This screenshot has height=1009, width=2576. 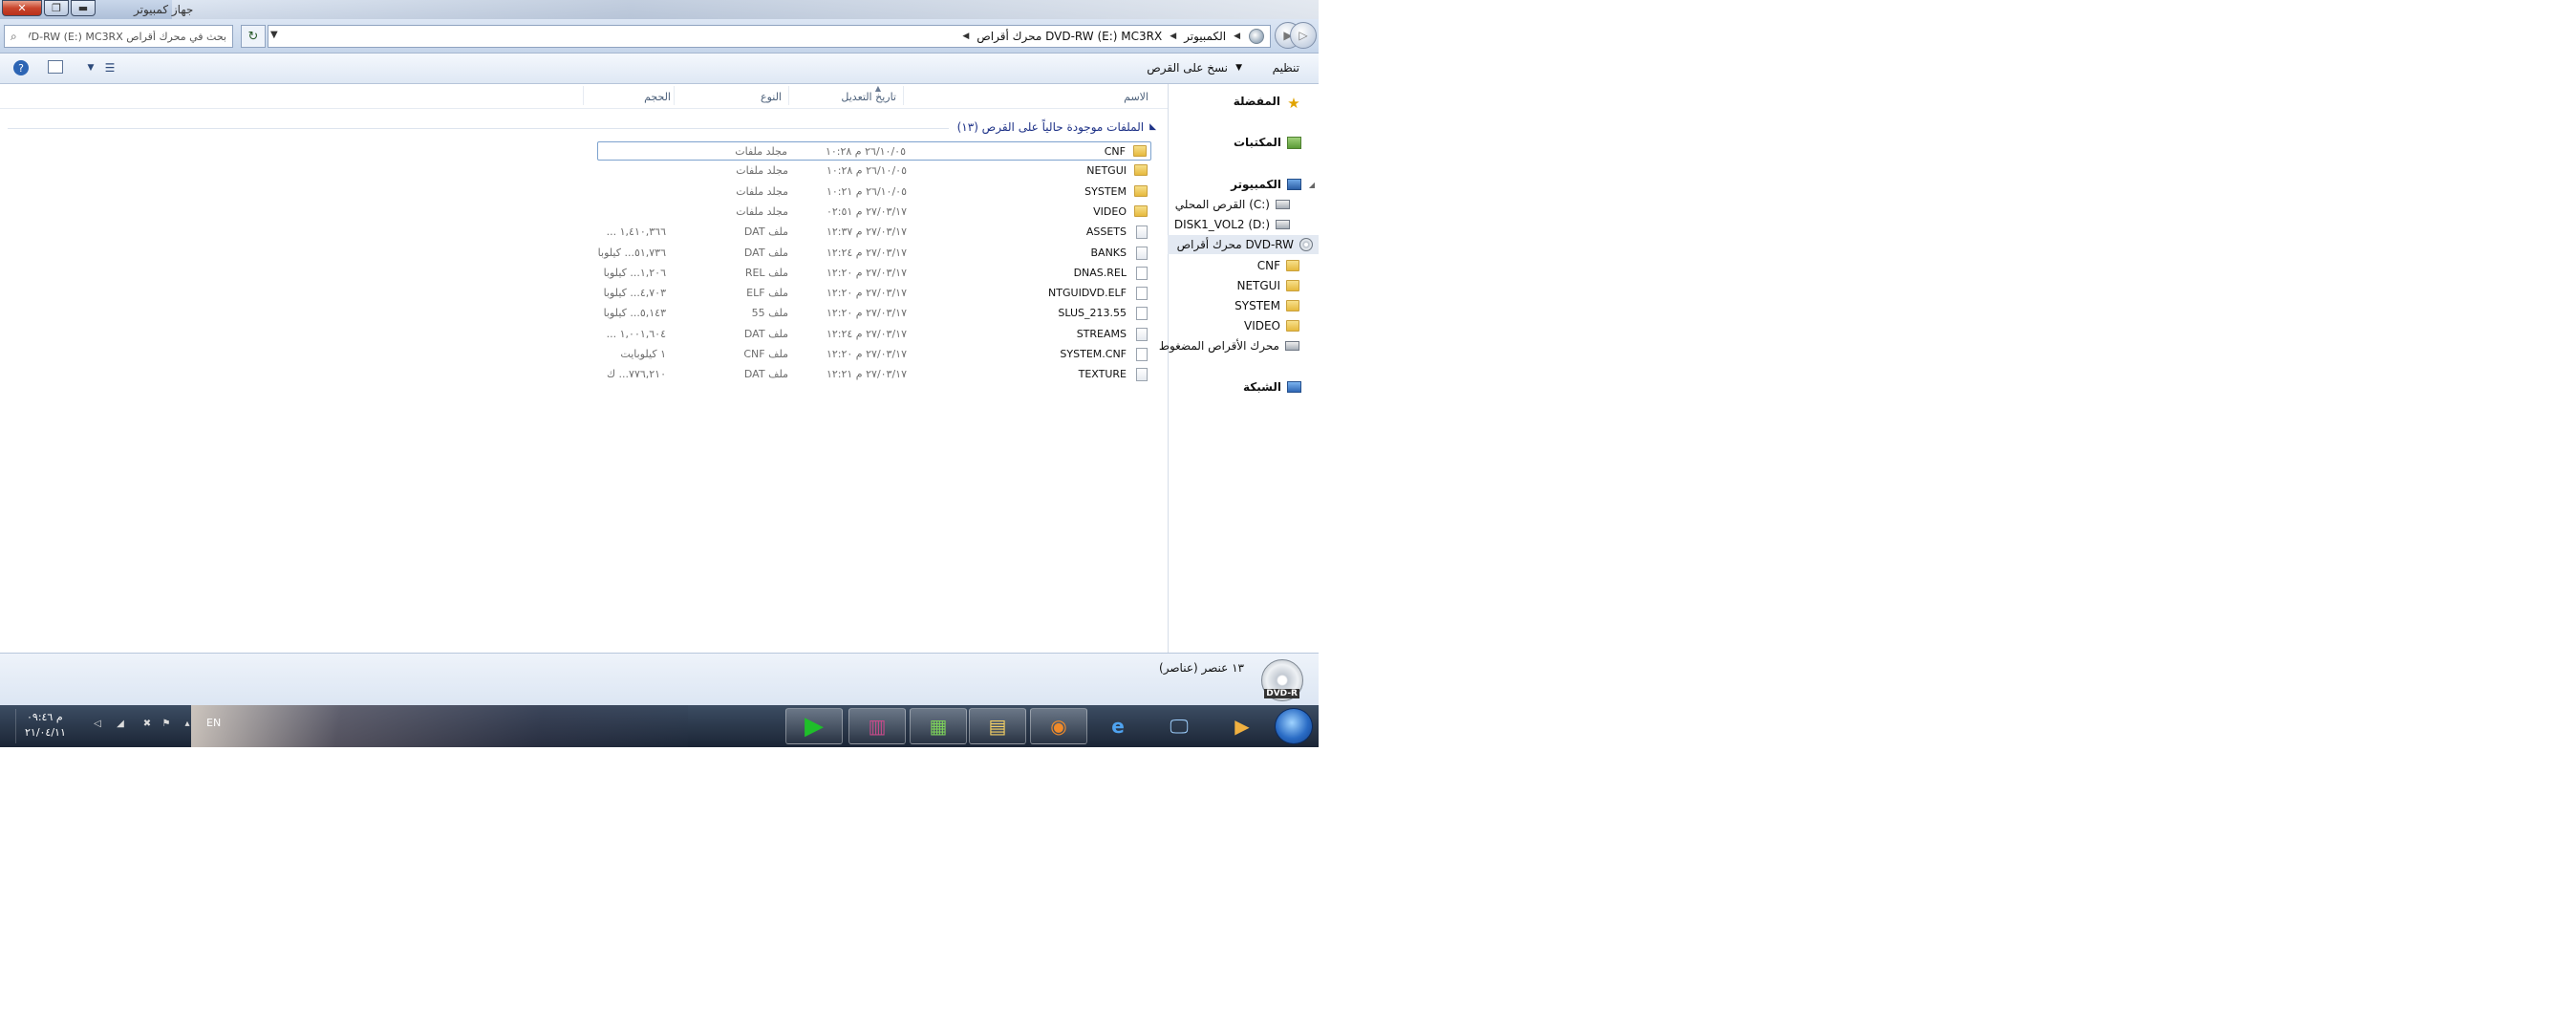 What do you see at coordinates (1303, 35) in the screenshot?
I see `back-button: ▷` at bounding box center [1303, 35].